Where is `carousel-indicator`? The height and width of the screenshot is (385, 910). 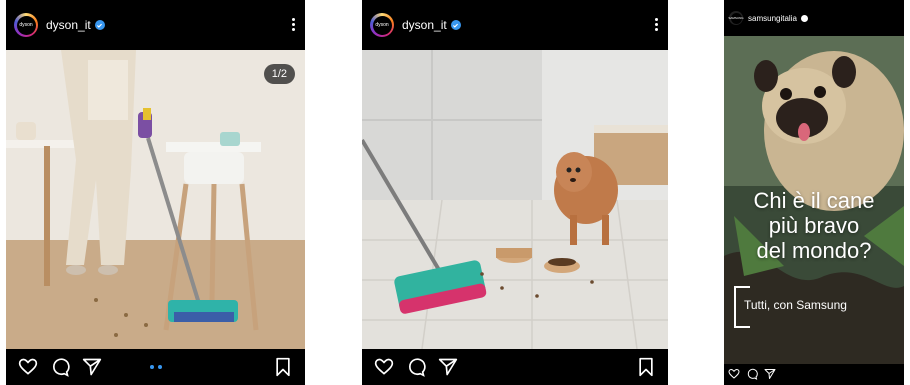
carousel-indicator is located at coordinates (156, 367).